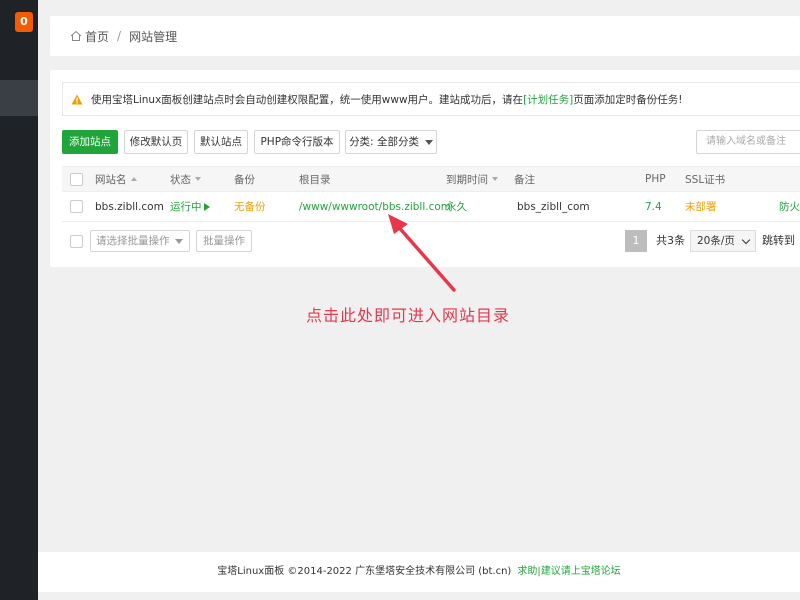 Image resolution: width=800 pixels, height=600 pixels. Describe the element at coordinates (180, 179) in the screenshot. I see `header-status-label: 状态` at that location.